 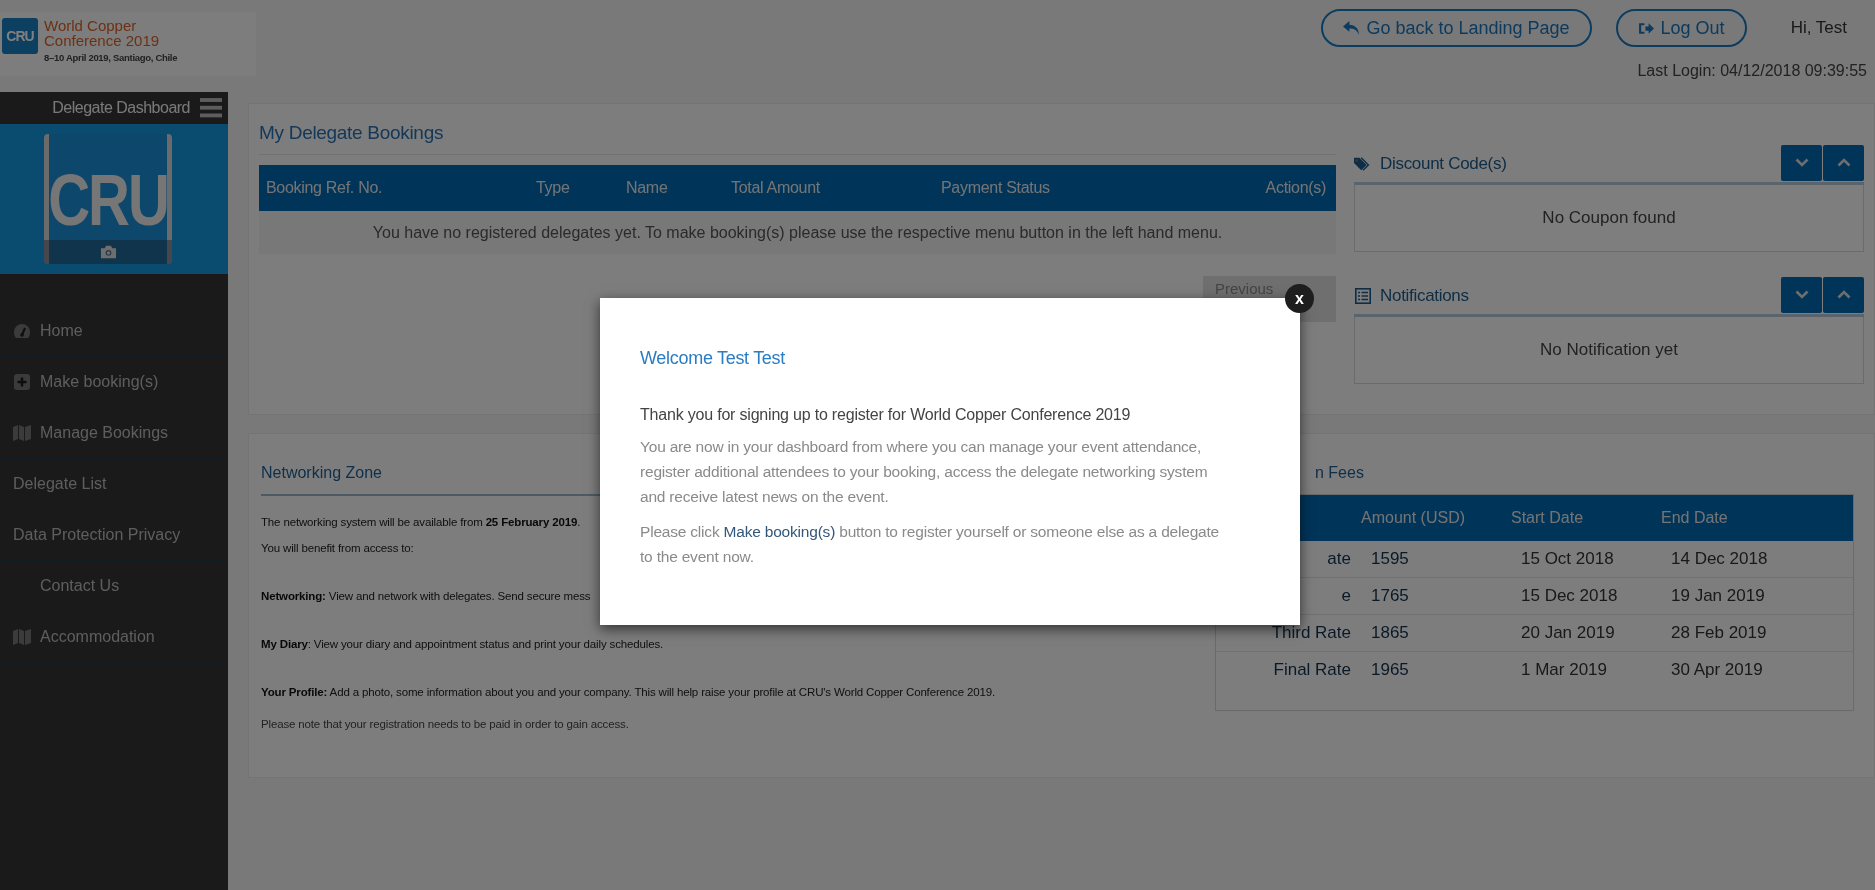 I want to click on table-cell-text: 14 Dec 2018, so click(x=1720, y=559).